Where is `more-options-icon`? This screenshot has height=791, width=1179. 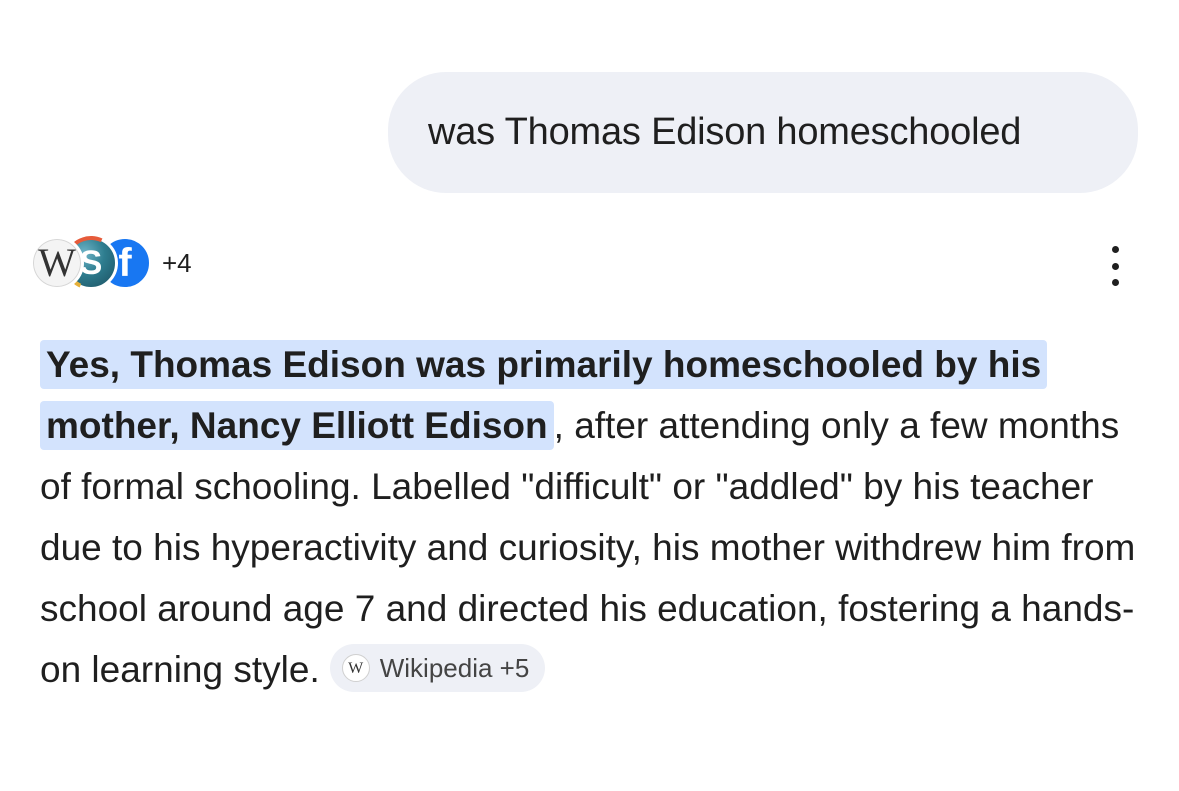 more-options-icon is located at coordinates (1115, 266).